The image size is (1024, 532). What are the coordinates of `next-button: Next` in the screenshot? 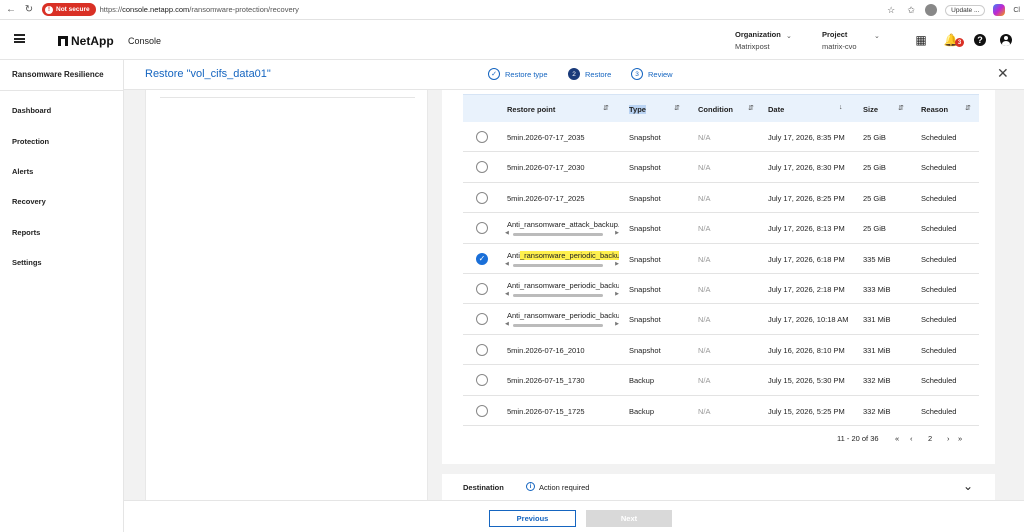 It's located at (629, 518).